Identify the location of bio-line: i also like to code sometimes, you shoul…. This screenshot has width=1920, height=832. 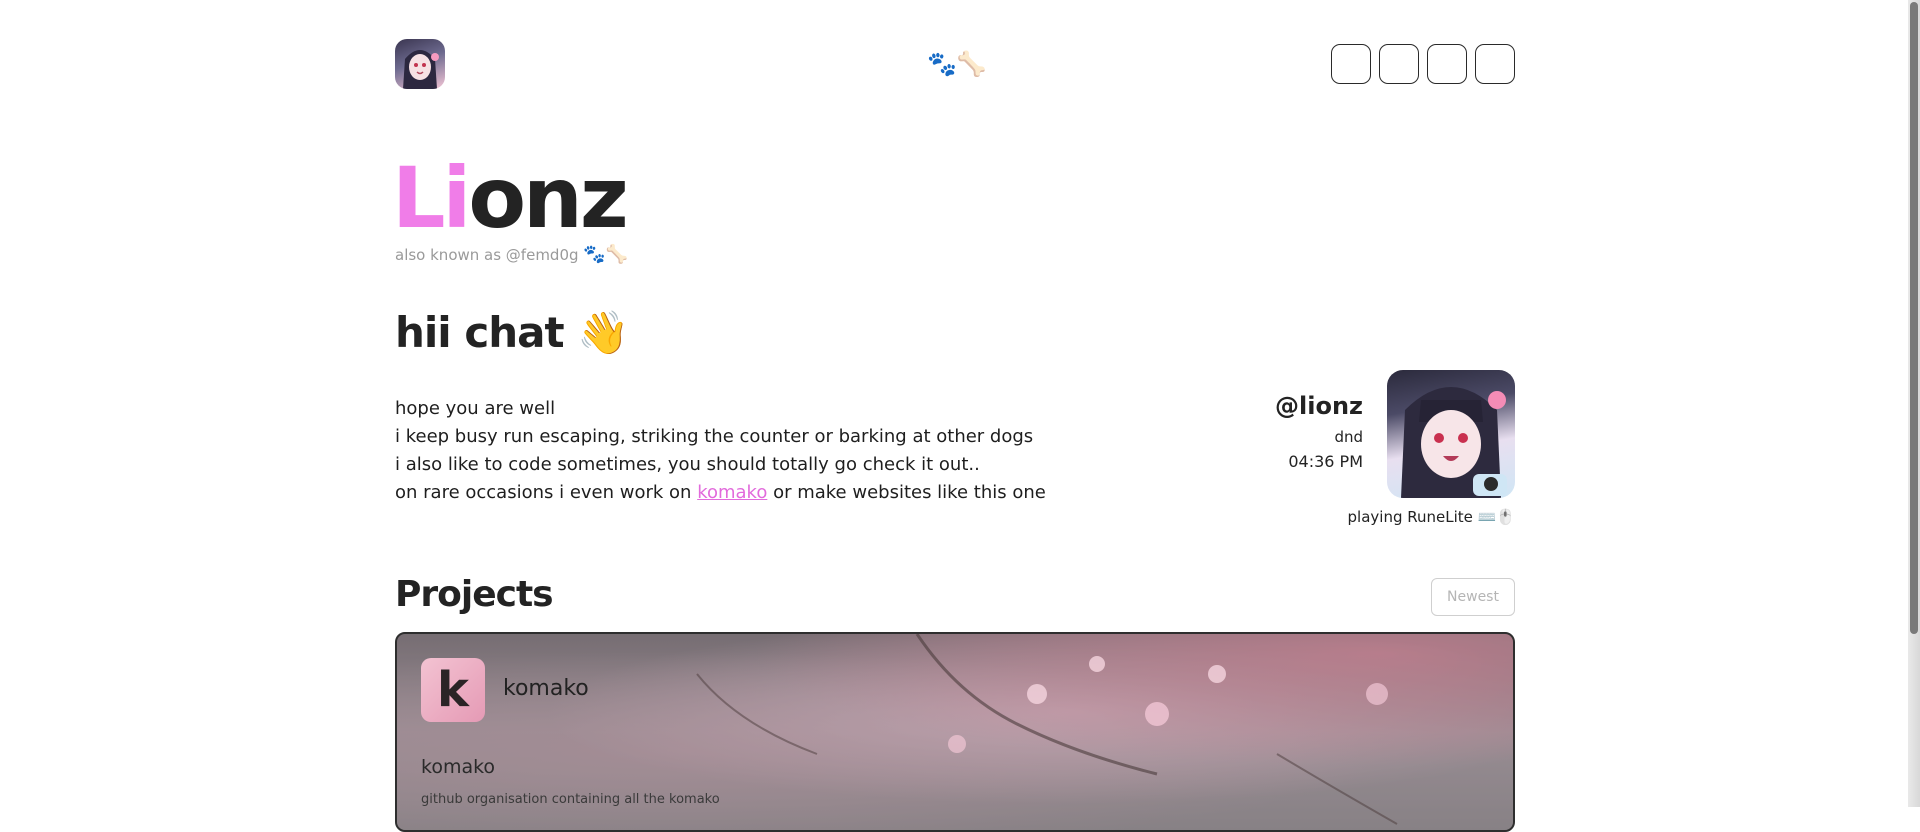
(687, 464).